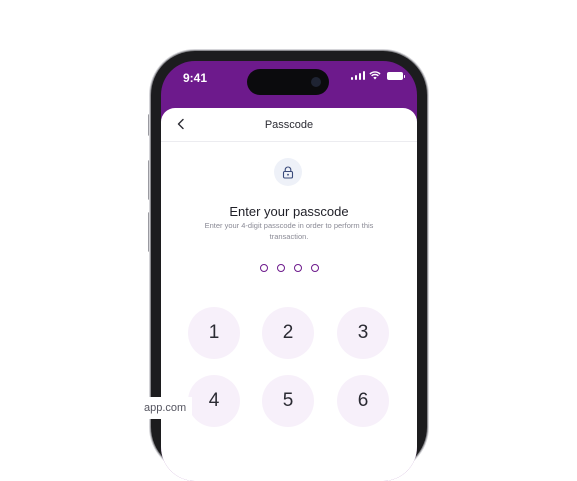 The image size is (577, 481). I want to click on lock-badge, so click(288, 172).